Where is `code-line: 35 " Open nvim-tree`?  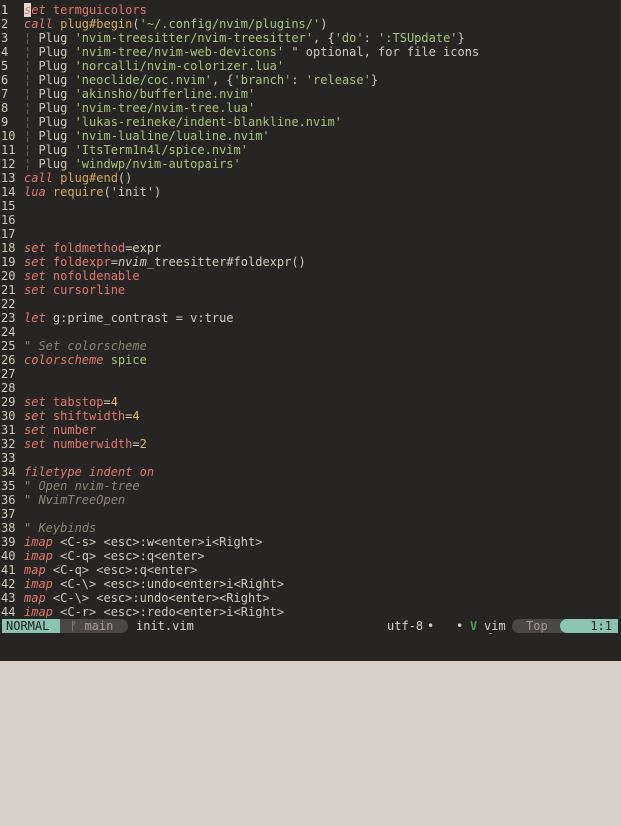 code-line: 35 " Open nvim-tree is located at coordinates (310, 486).